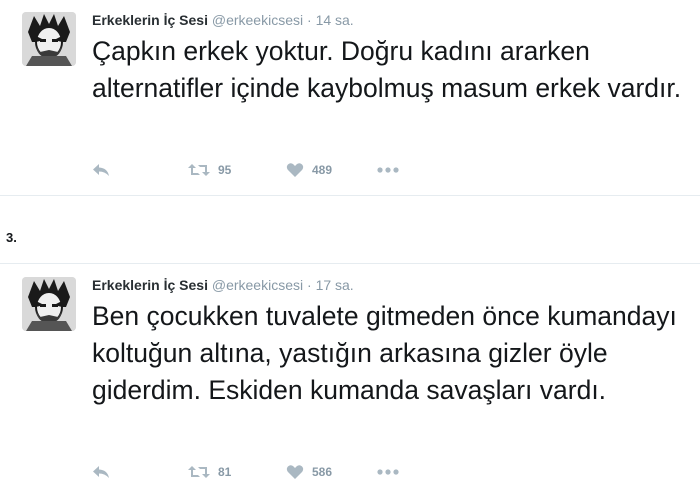 This screenshot has width=700, height=492. I want to click on tweet-actions: 95 489, so click(292, 170).